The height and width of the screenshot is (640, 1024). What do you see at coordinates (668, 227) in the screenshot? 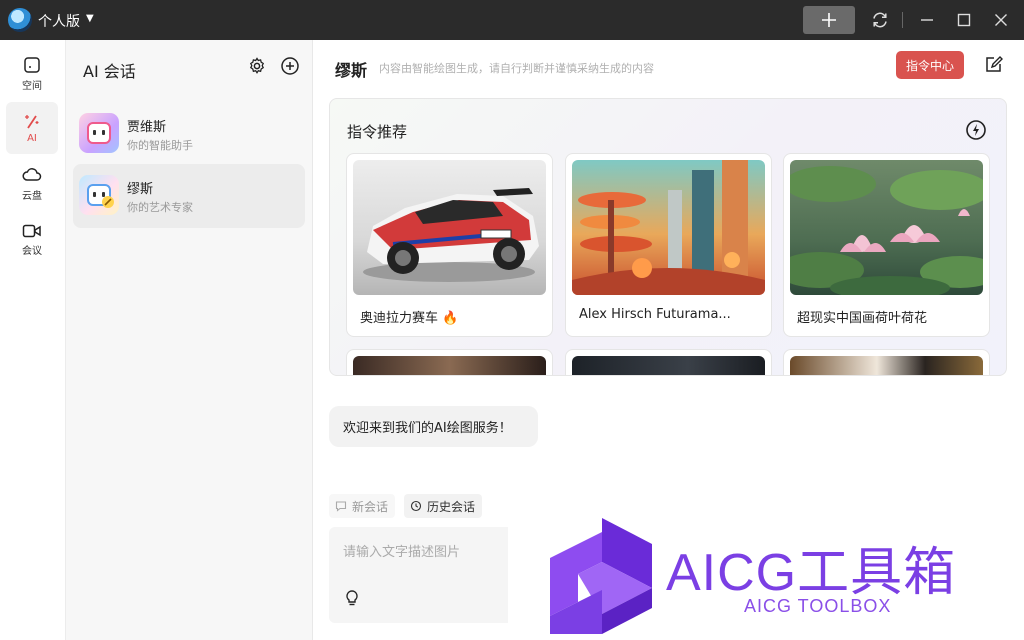
I see `card-image-city` at bounding box center [668, 227].